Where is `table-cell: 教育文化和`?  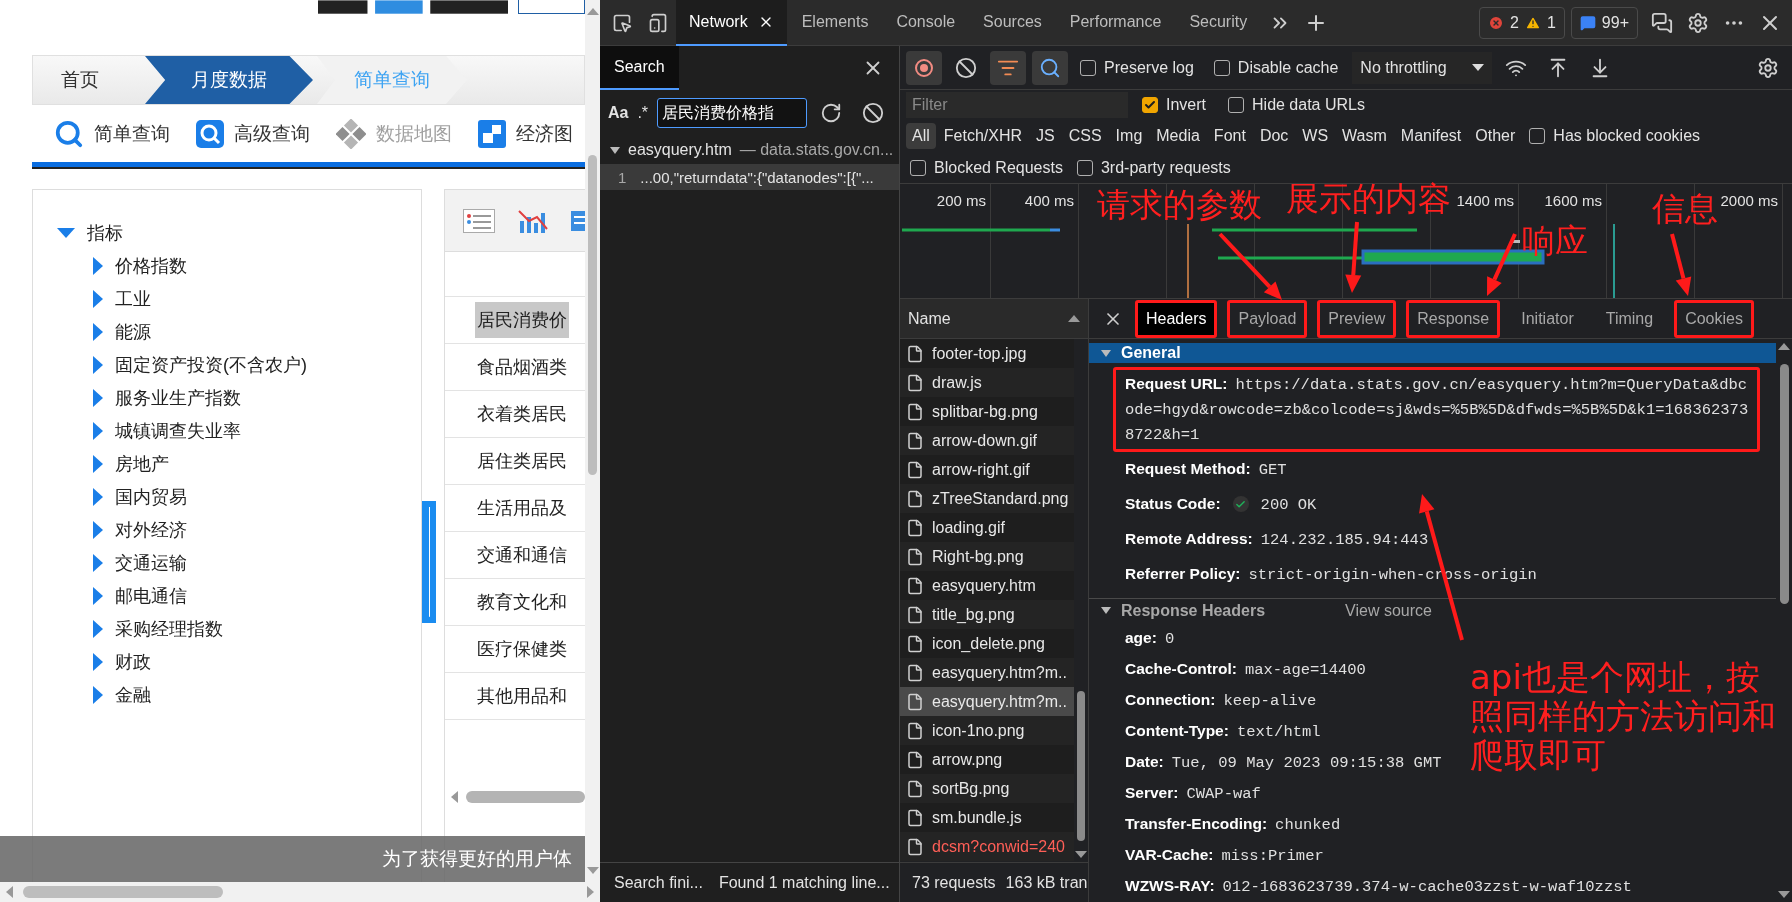
table-cell: 教育文化和 is located at coordinates (522, 602).